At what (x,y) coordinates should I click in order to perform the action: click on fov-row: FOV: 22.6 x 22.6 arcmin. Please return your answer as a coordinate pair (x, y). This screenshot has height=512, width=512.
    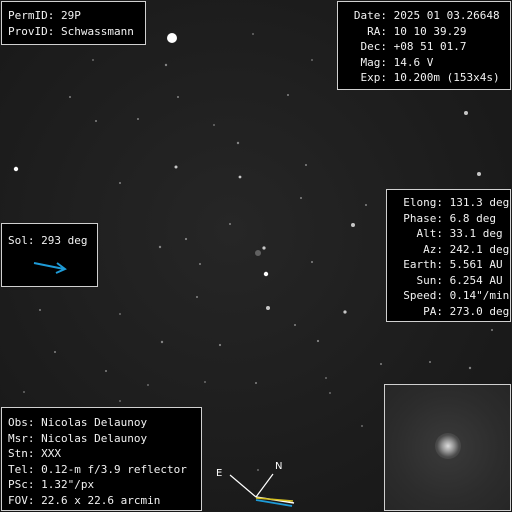
    Looking at the image, I should click on (104, 501).